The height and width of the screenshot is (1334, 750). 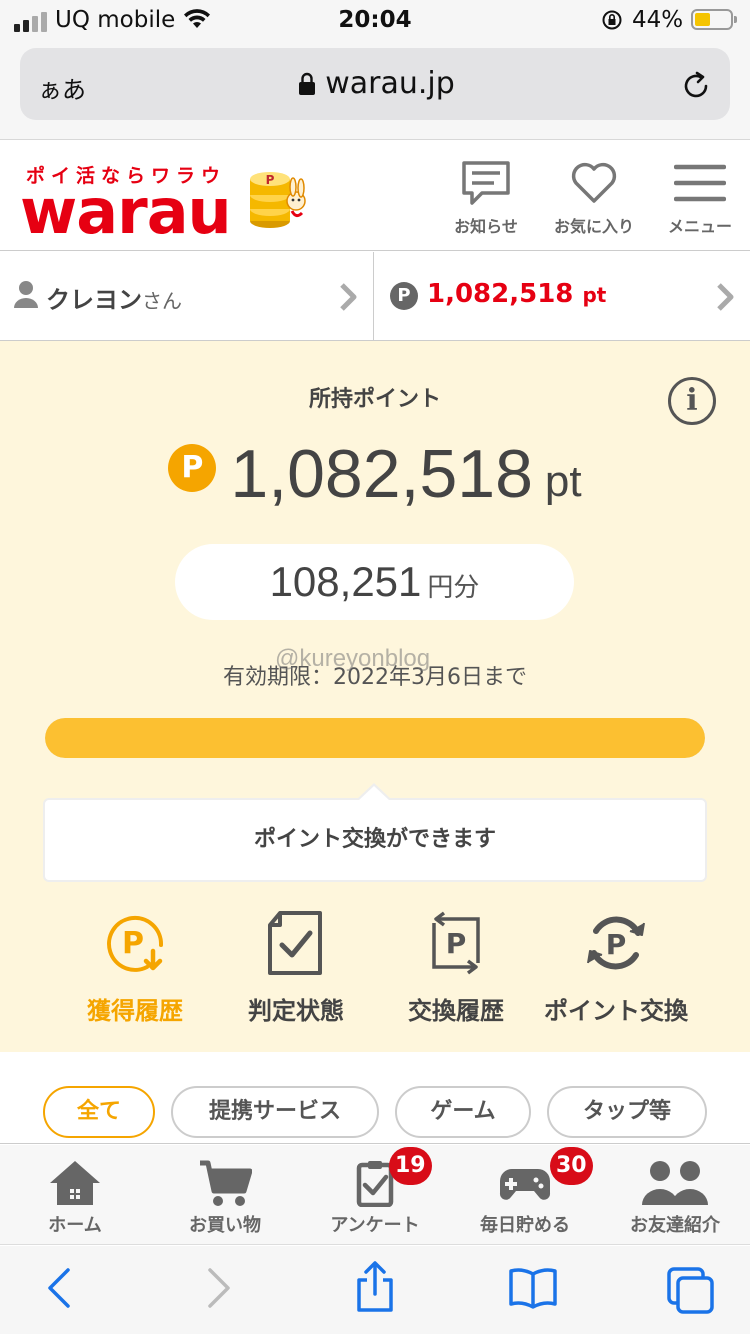 I want to click on bookmarks-icon, so click(x=533, y=1288).